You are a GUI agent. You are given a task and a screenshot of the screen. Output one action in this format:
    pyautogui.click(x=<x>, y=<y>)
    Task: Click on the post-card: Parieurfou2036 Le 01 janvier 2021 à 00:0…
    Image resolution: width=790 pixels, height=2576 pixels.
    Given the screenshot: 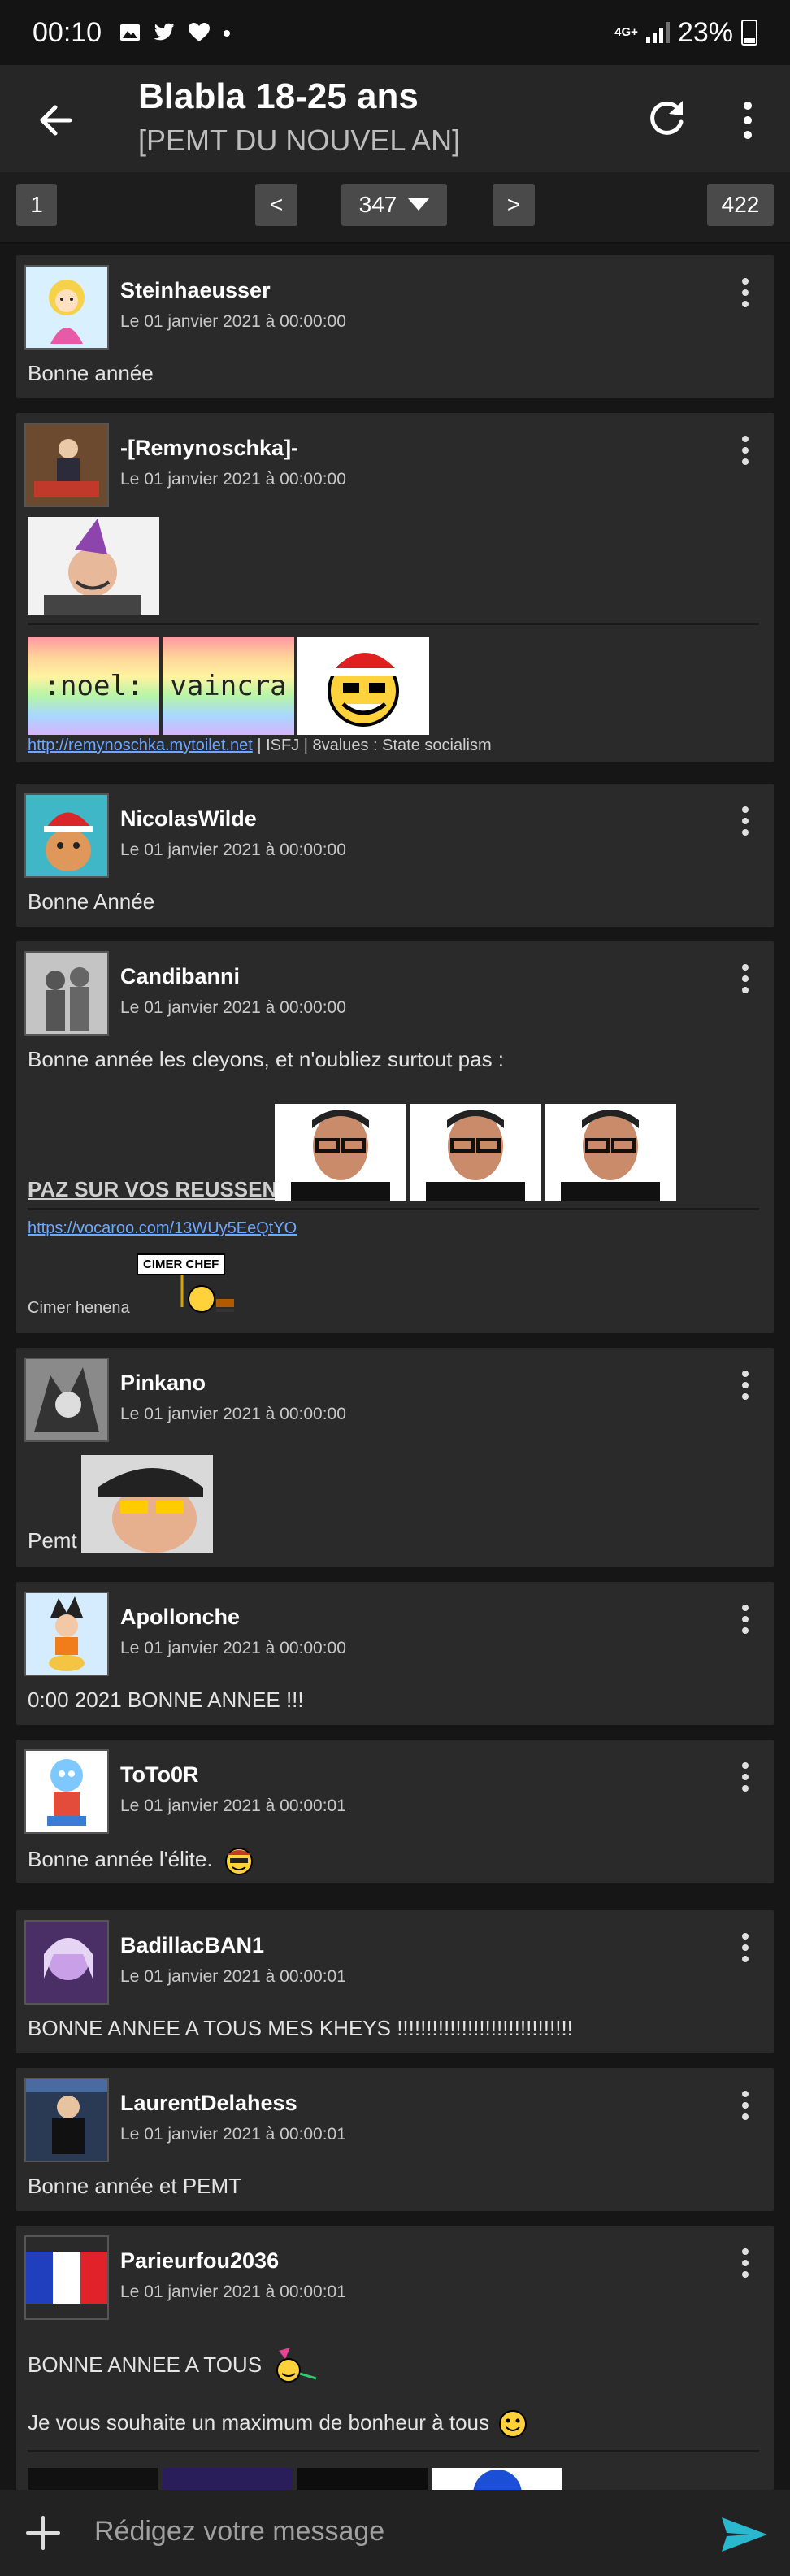 What is the action you would take?
    pyautogui.click(x=395, y=2358)
    